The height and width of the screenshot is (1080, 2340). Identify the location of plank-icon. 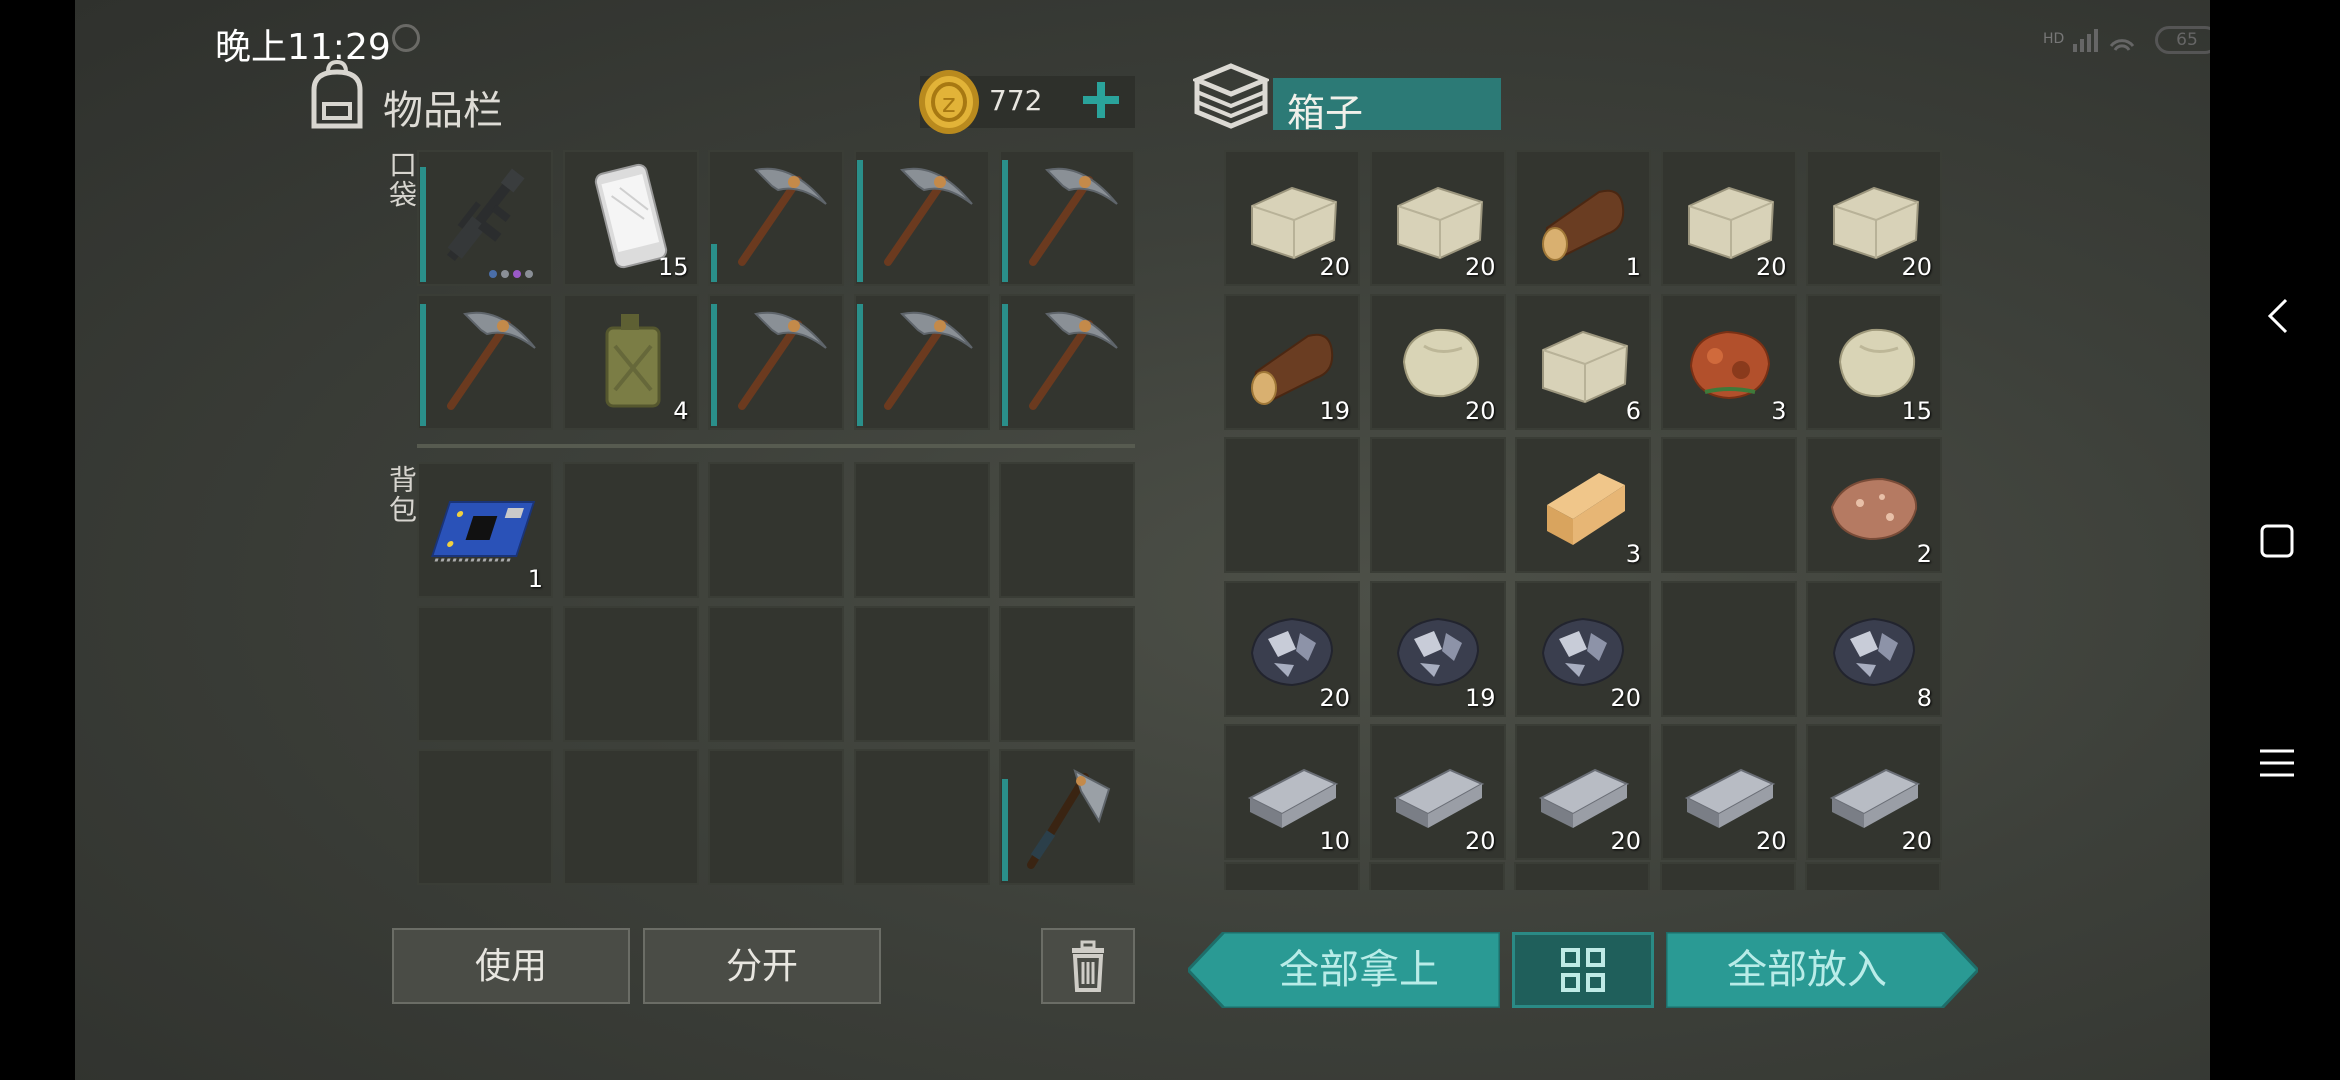
(1586, 509).